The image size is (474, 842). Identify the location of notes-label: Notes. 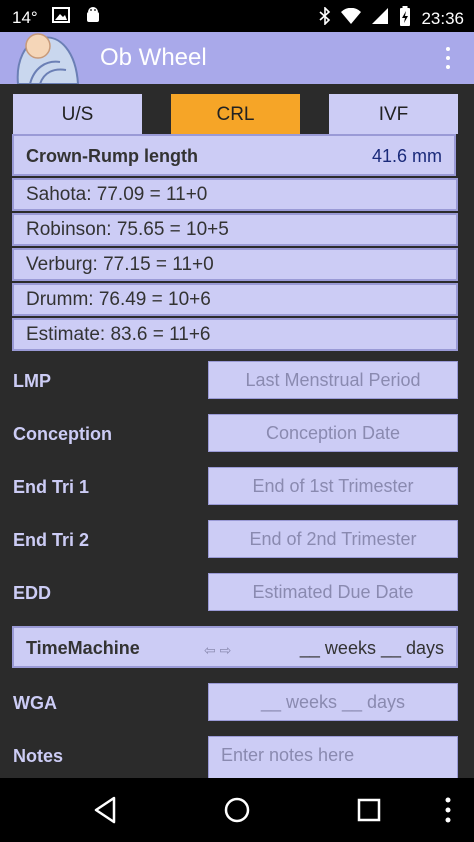
(38, 756).